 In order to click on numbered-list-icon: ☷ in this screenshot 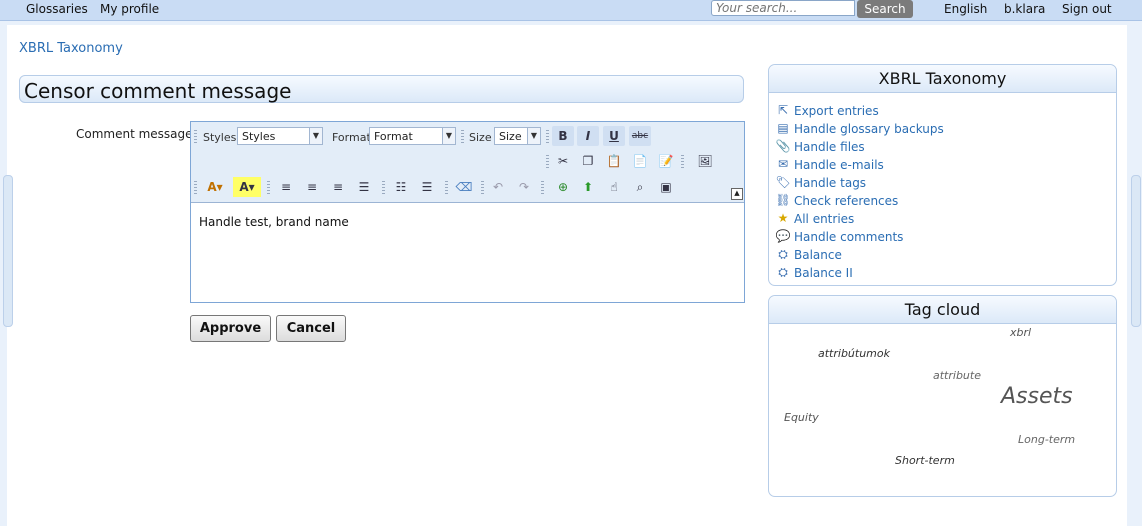, I will do `click(401, 187)`.